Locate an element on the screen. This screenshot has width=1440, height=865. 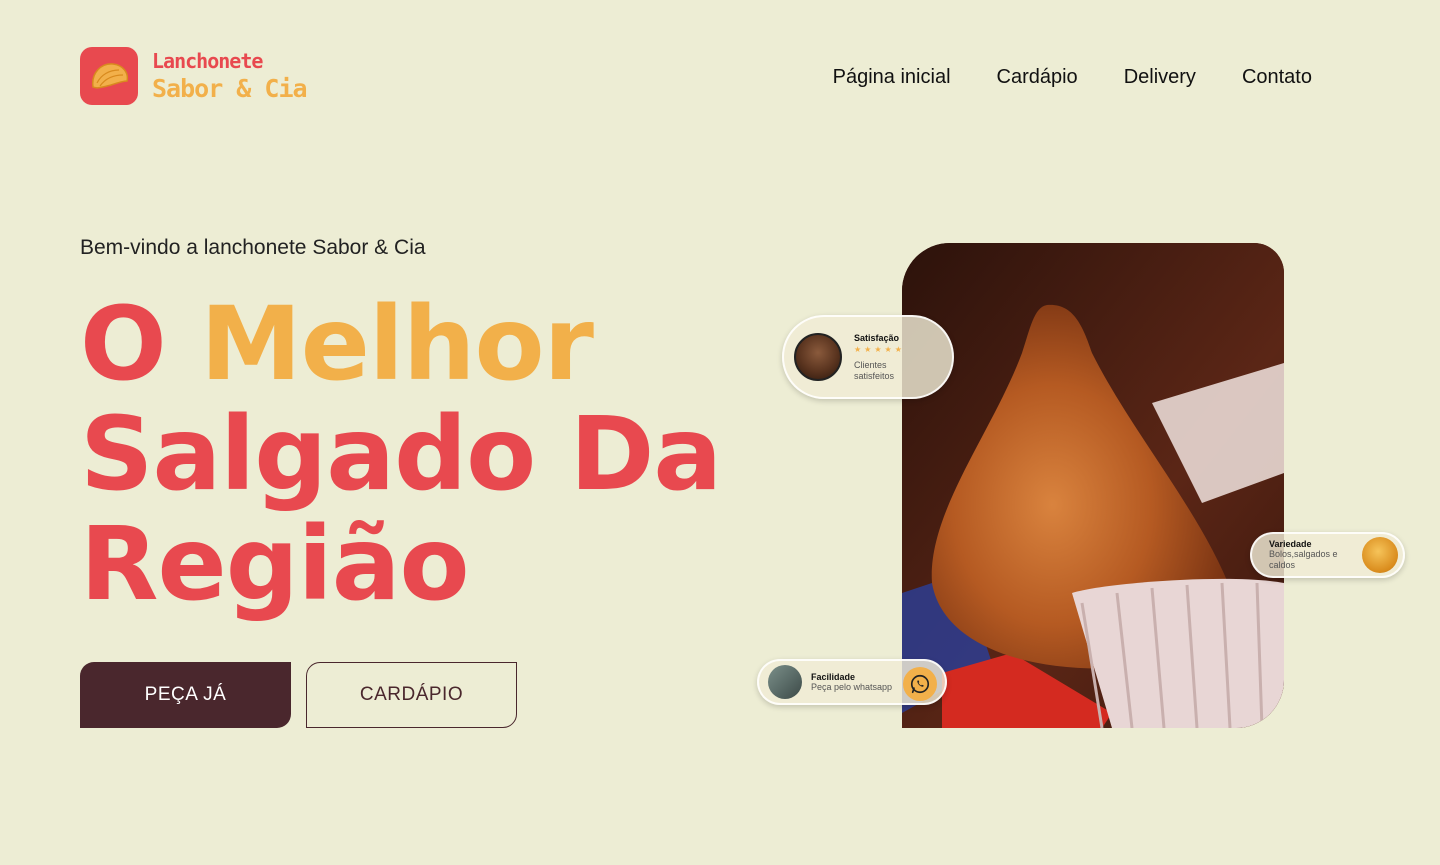
nav-item-menu: Cardápio is located at coordinates (1037, 77).